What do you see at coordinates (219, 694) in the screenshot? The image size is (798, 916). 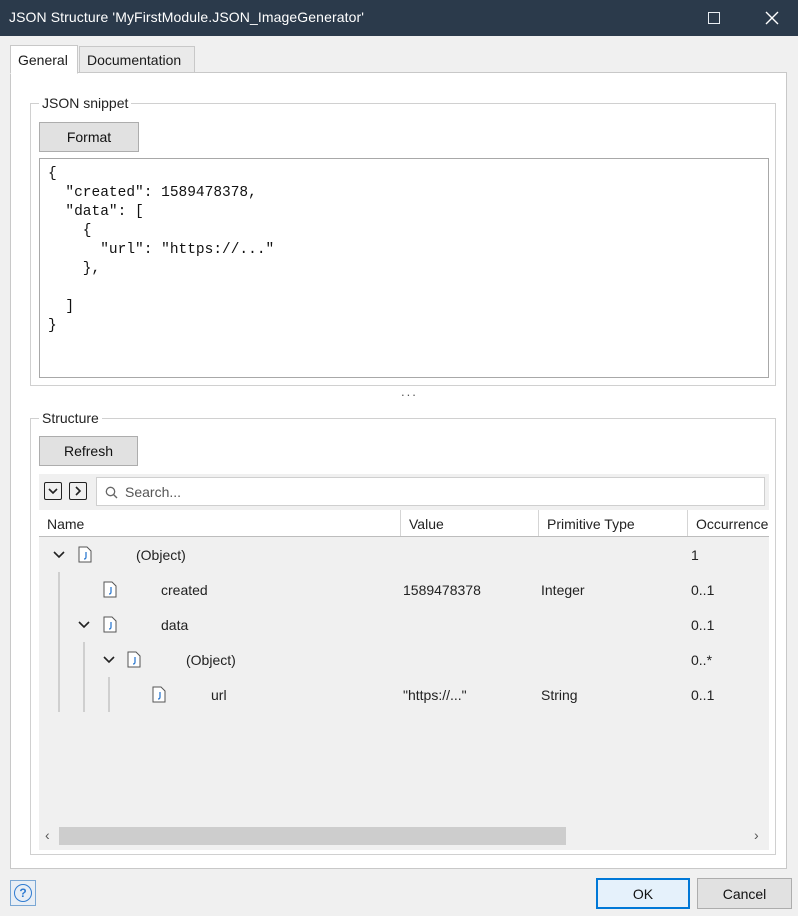 I see `node-name: url` at bounding box center [219, 694].